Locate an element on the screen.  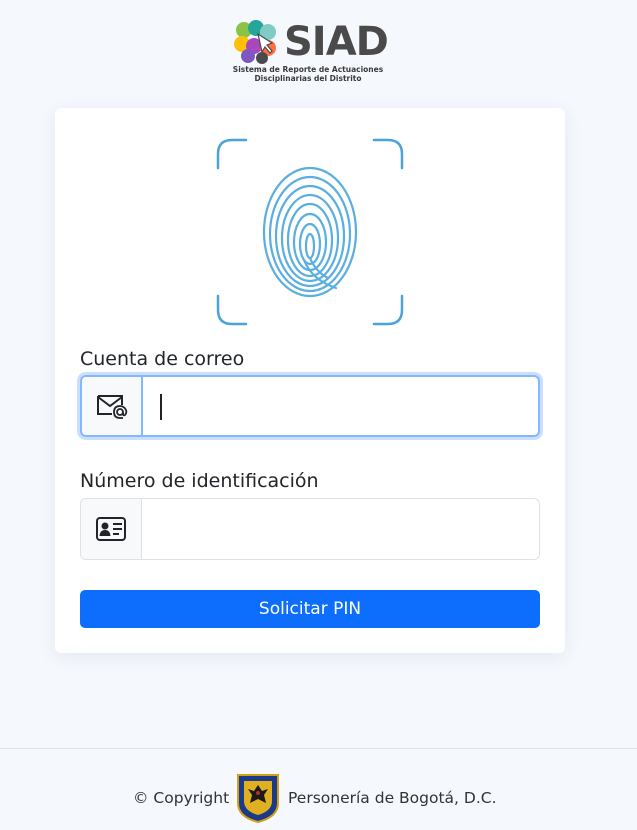
request-pin-button: Solicitar PIN is located at coordinates (310, 609).